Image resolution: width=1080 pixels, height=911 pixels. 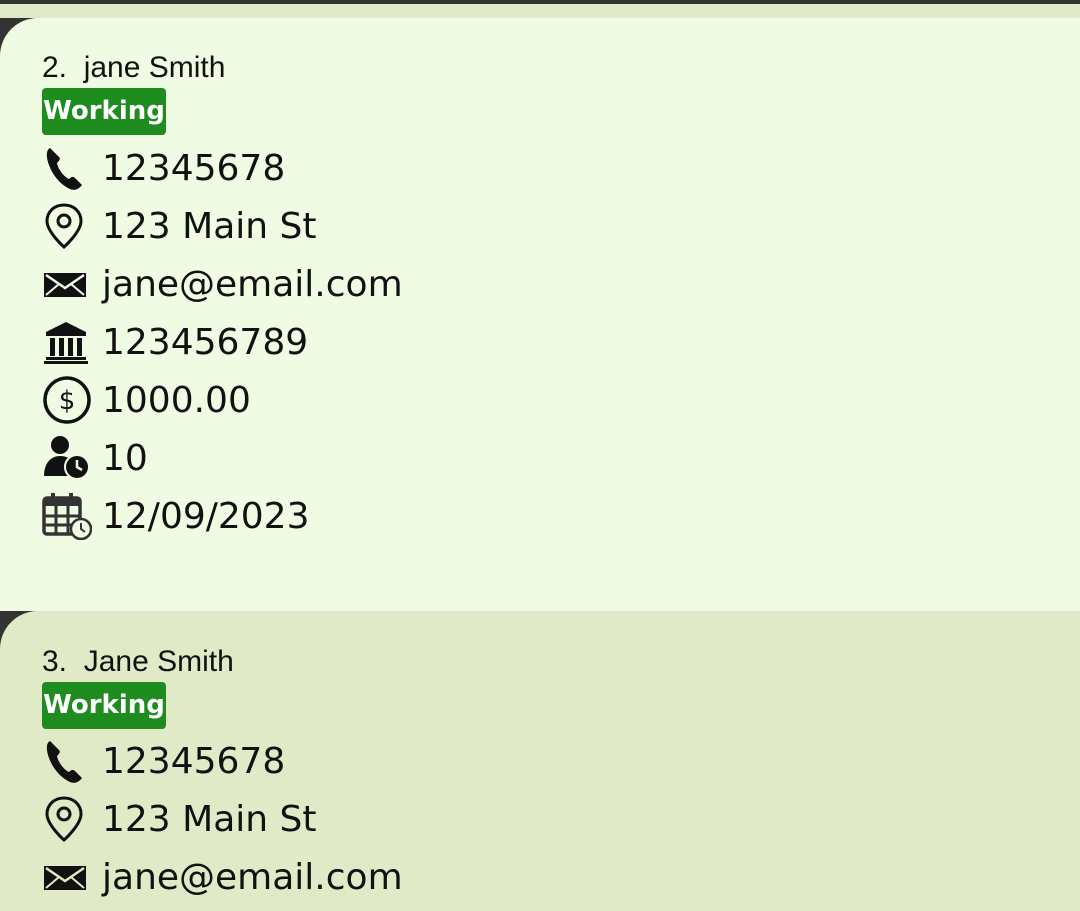 I want to click on user-clock-icon, so click(x=67, y=458).